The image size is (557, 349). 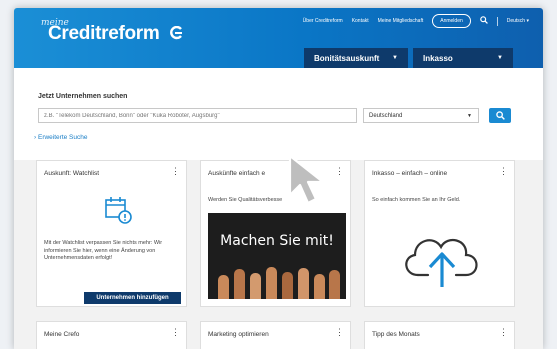 What do you see at coordinates (410, 173) in the screenshot?
I see `card-title: Inkasso – einfach – online` at bounding box center [410, 173].